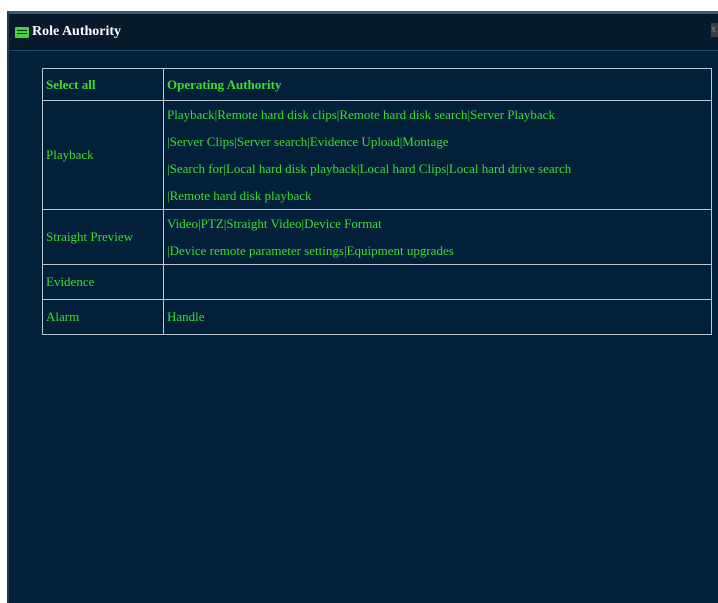 Image resolution: width=718 pixels, height=603 pixels. Describe the element at coordinates (363, 31) in the screenshot. I see `title-bar: Role Authority x` at that location.